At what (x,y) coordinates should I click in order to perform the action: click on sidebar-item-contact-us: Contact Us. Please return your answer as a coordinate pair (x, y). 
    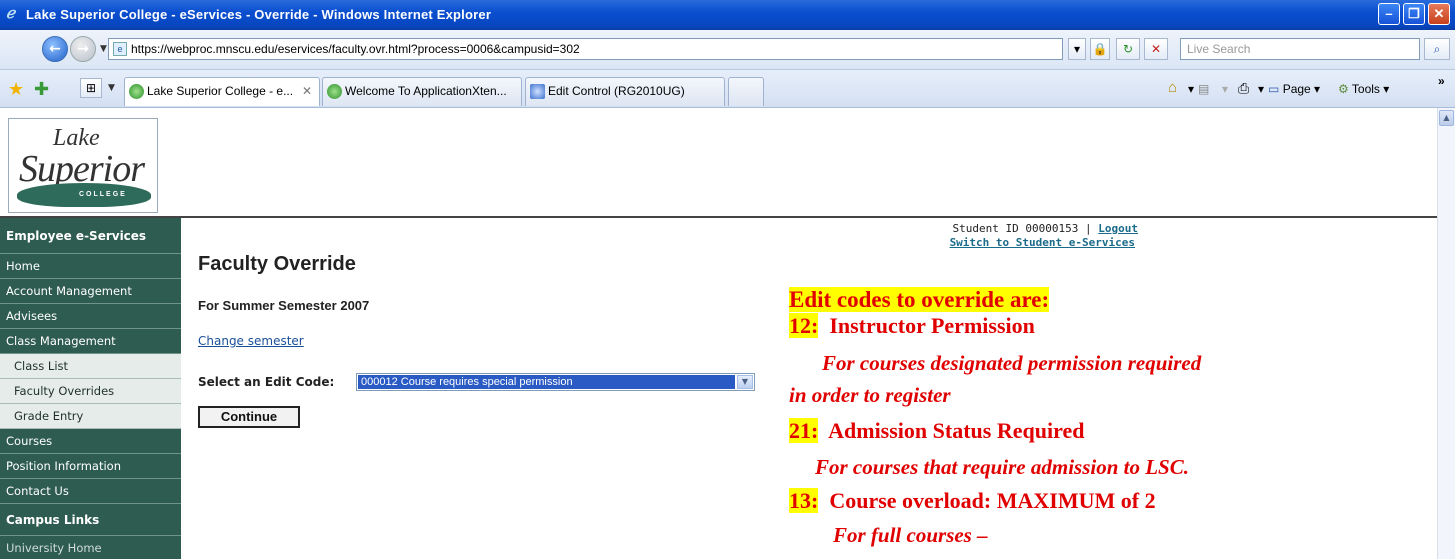
    Looking at the image, I should click on (90, 491).